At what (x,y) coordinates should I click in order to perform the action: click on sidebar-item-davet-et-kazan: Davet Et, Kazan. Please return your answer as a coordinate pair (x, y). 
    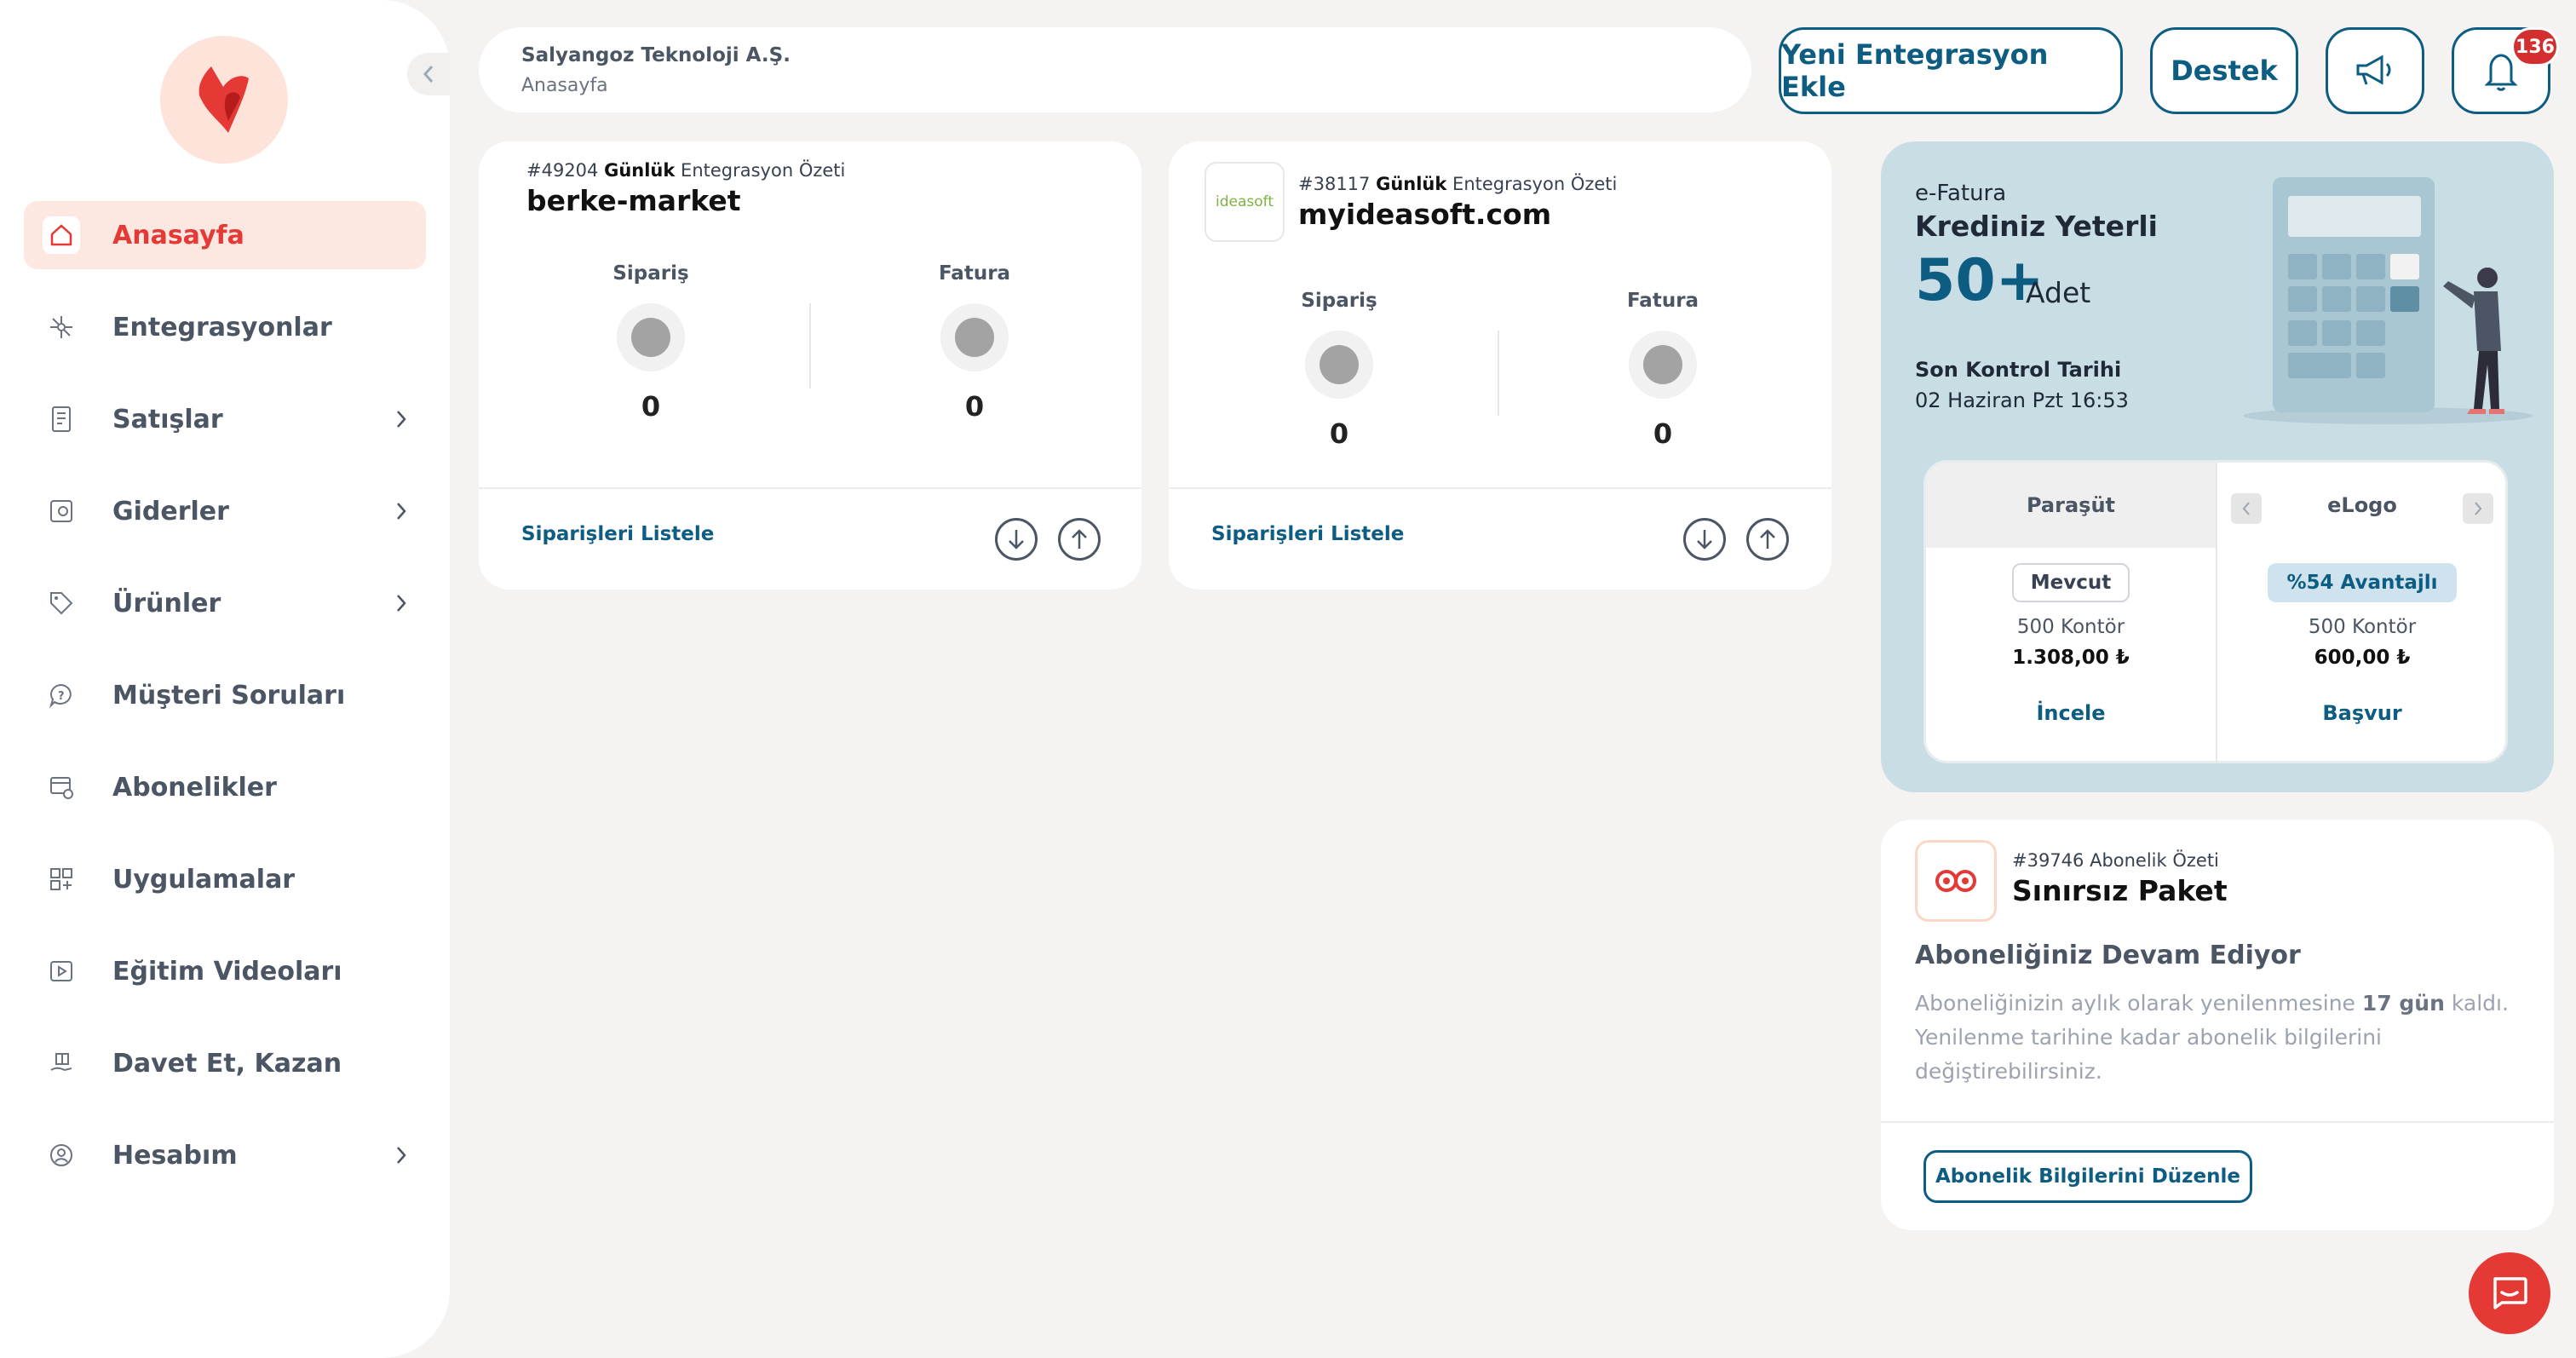
    Looking at the image, I should click on (225, 1063).